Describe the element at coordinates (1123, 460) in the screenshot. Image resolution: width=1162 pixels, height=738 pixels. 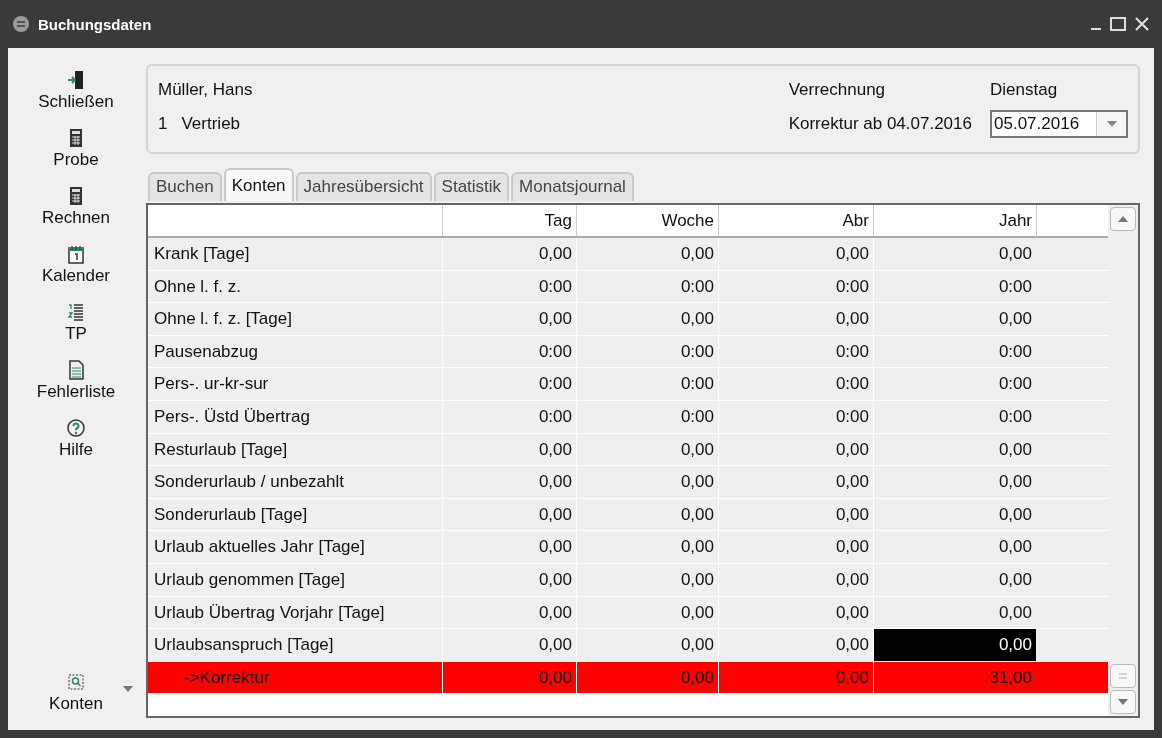
I see `scrollbar` at that location.